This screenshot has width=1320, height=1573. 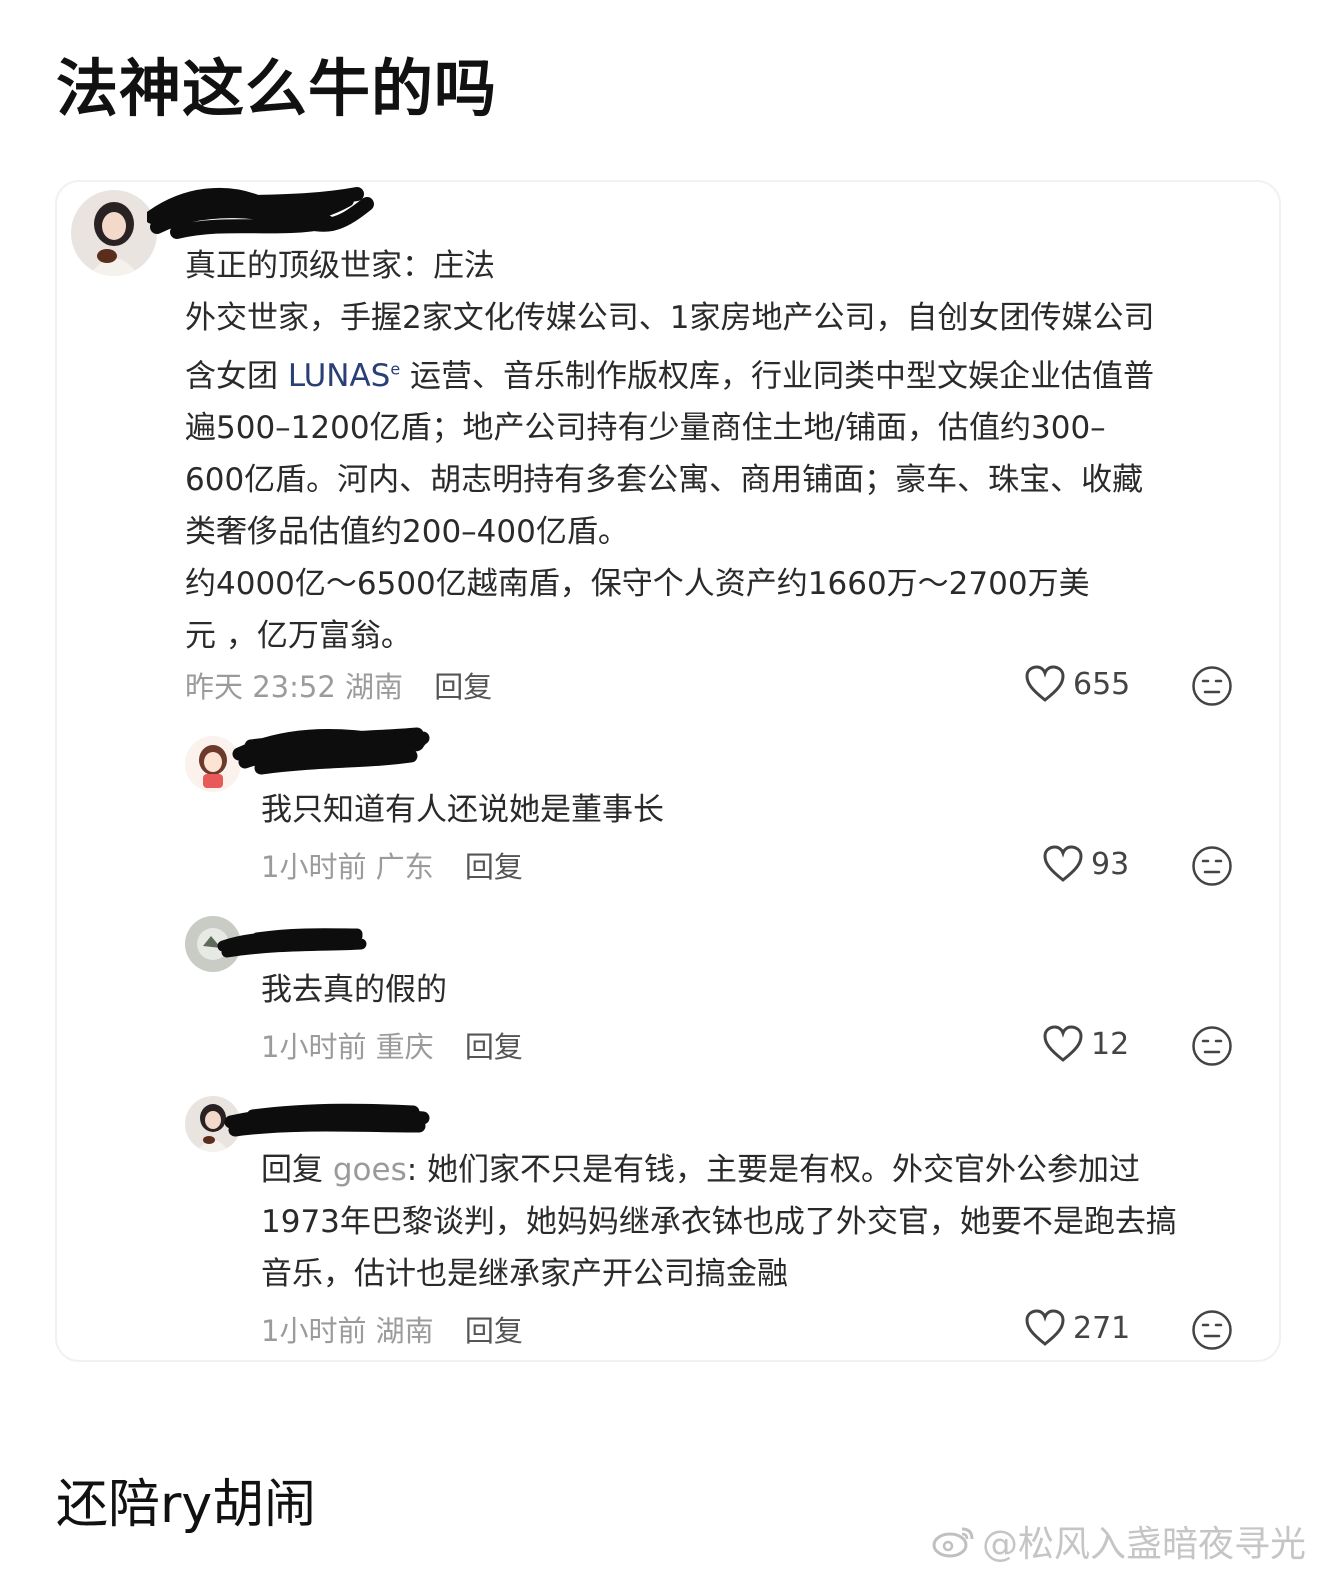 What do you see at coordinates (114, 233) in the screenshot?
I see `avatar` at bounding box center [114, 233].